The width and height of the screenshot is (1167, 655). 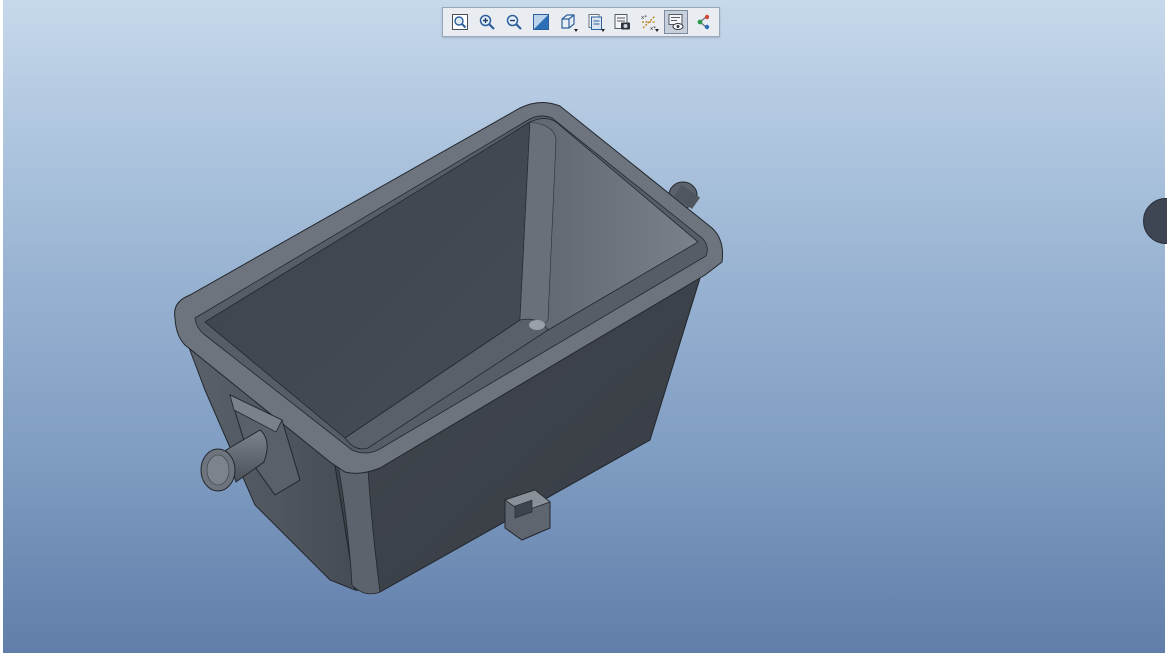 I want to click on svg-text: x*, so click(x=644, y=18).